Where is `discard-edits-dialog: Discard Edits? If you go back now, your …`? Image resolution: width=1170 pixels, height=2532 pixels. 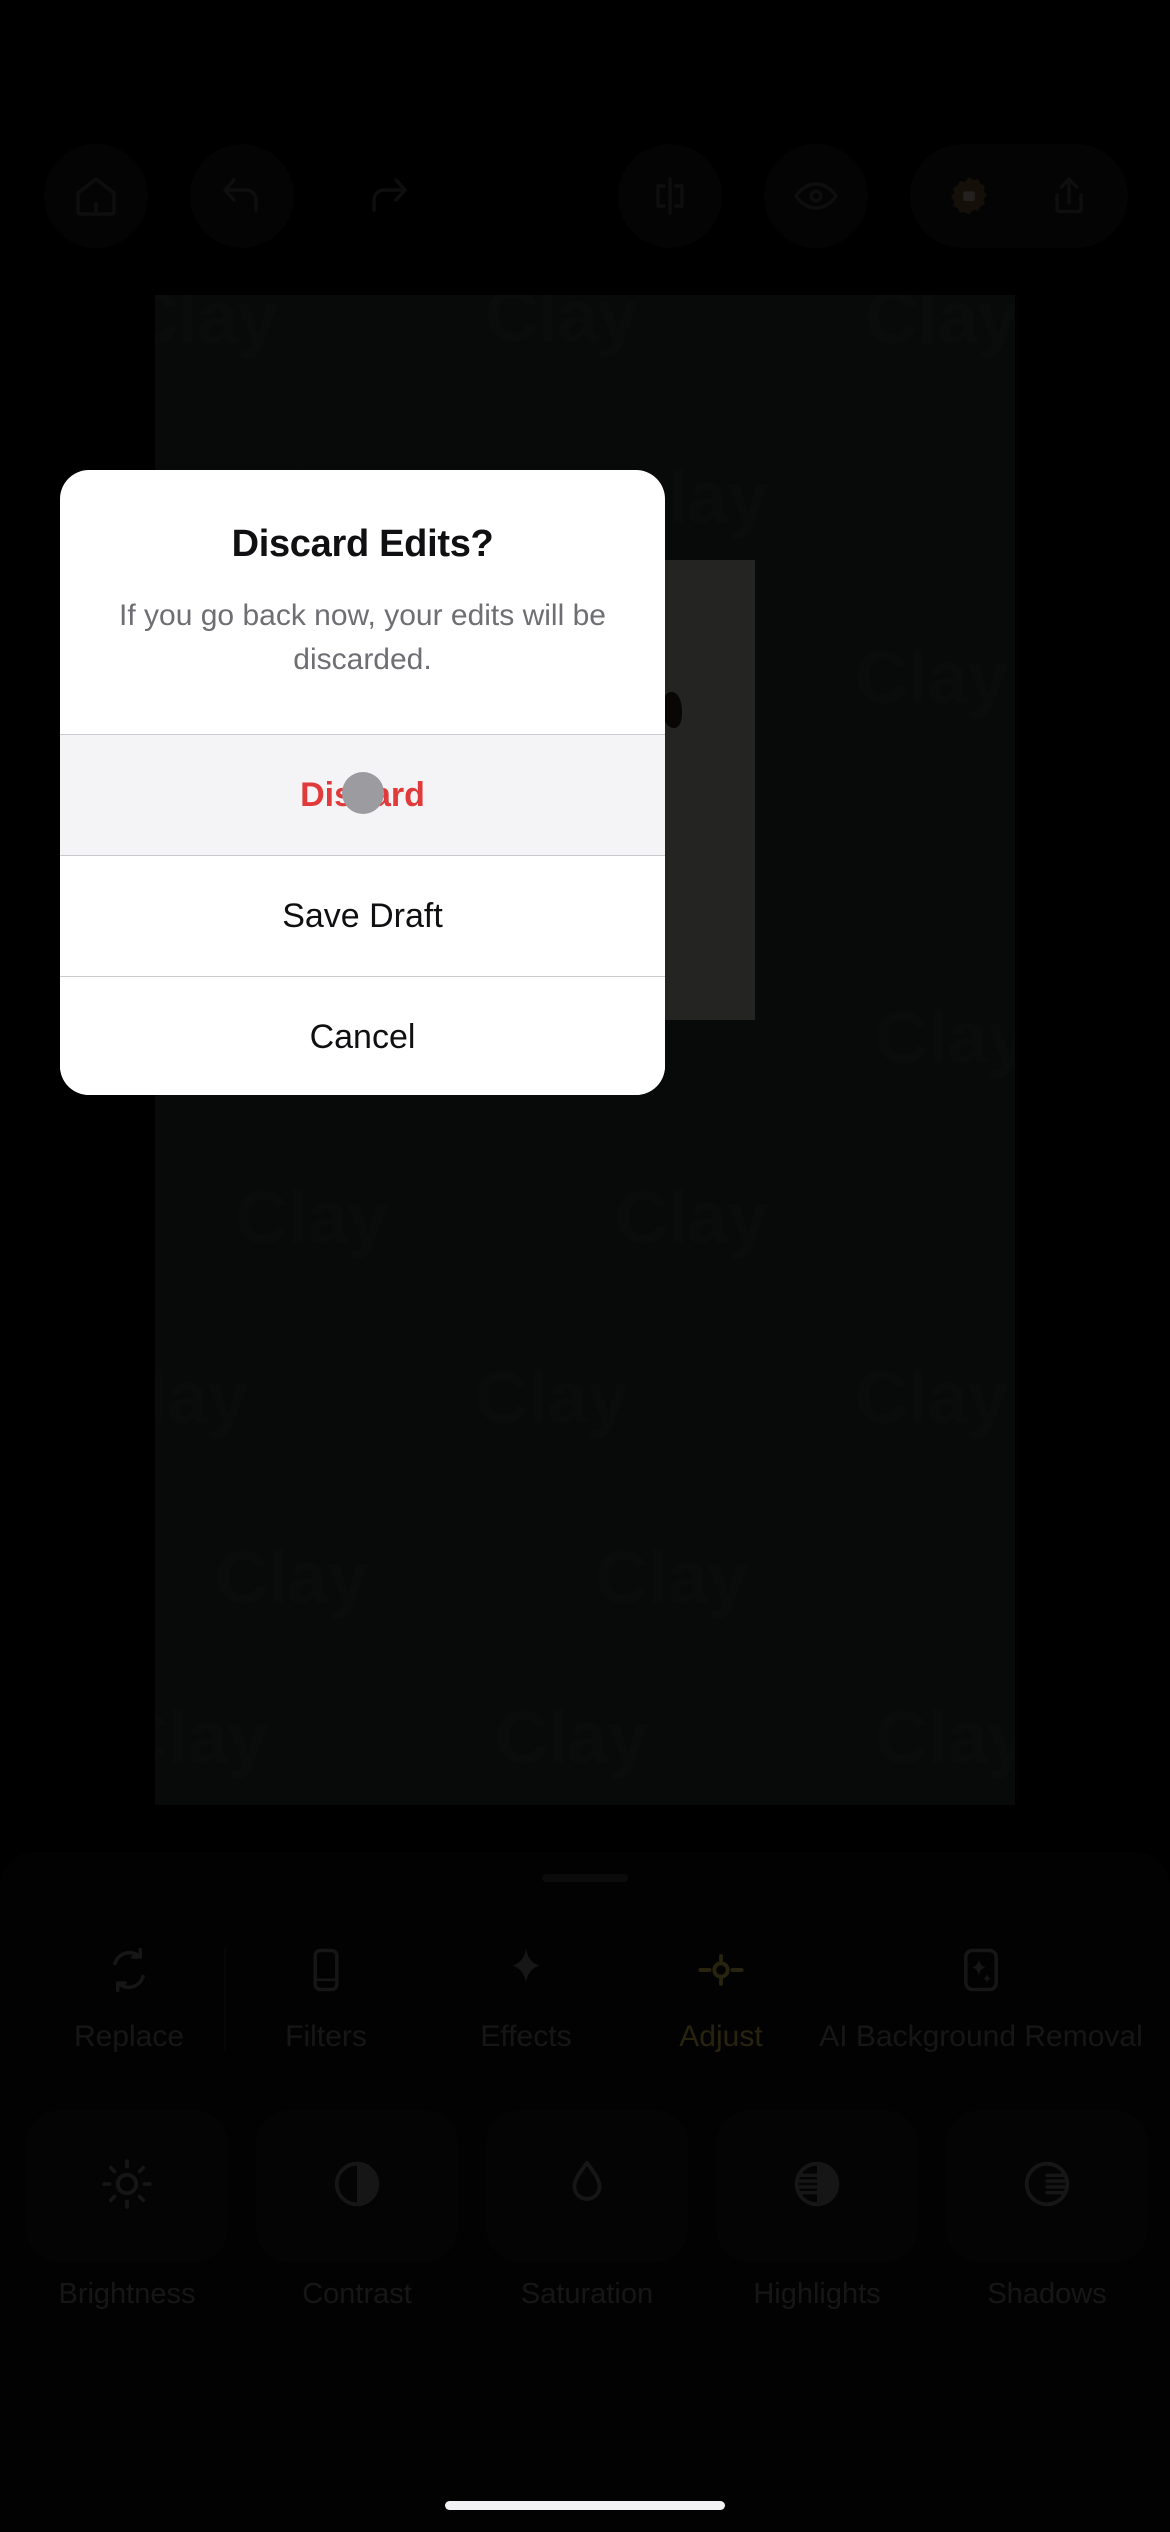
discard-edits-dialog: Discard Edits? If you go back now, your … is located at coordinates (362, 782).